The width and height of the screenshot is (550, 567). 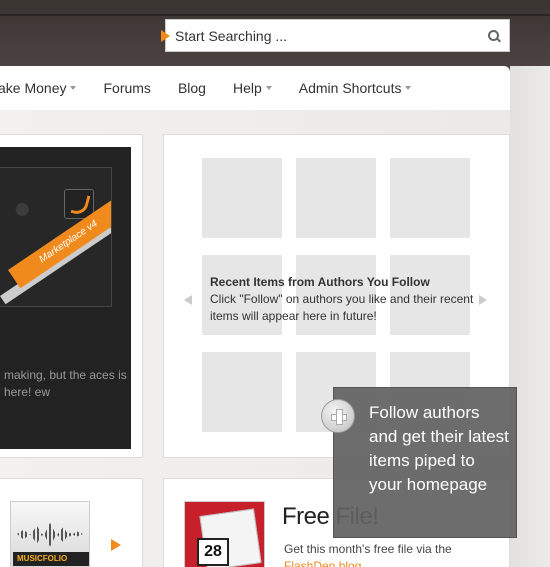 I want to click on nav-item-admin-shortcuts: Admin Shortcuts, so click(x=355, y=88).